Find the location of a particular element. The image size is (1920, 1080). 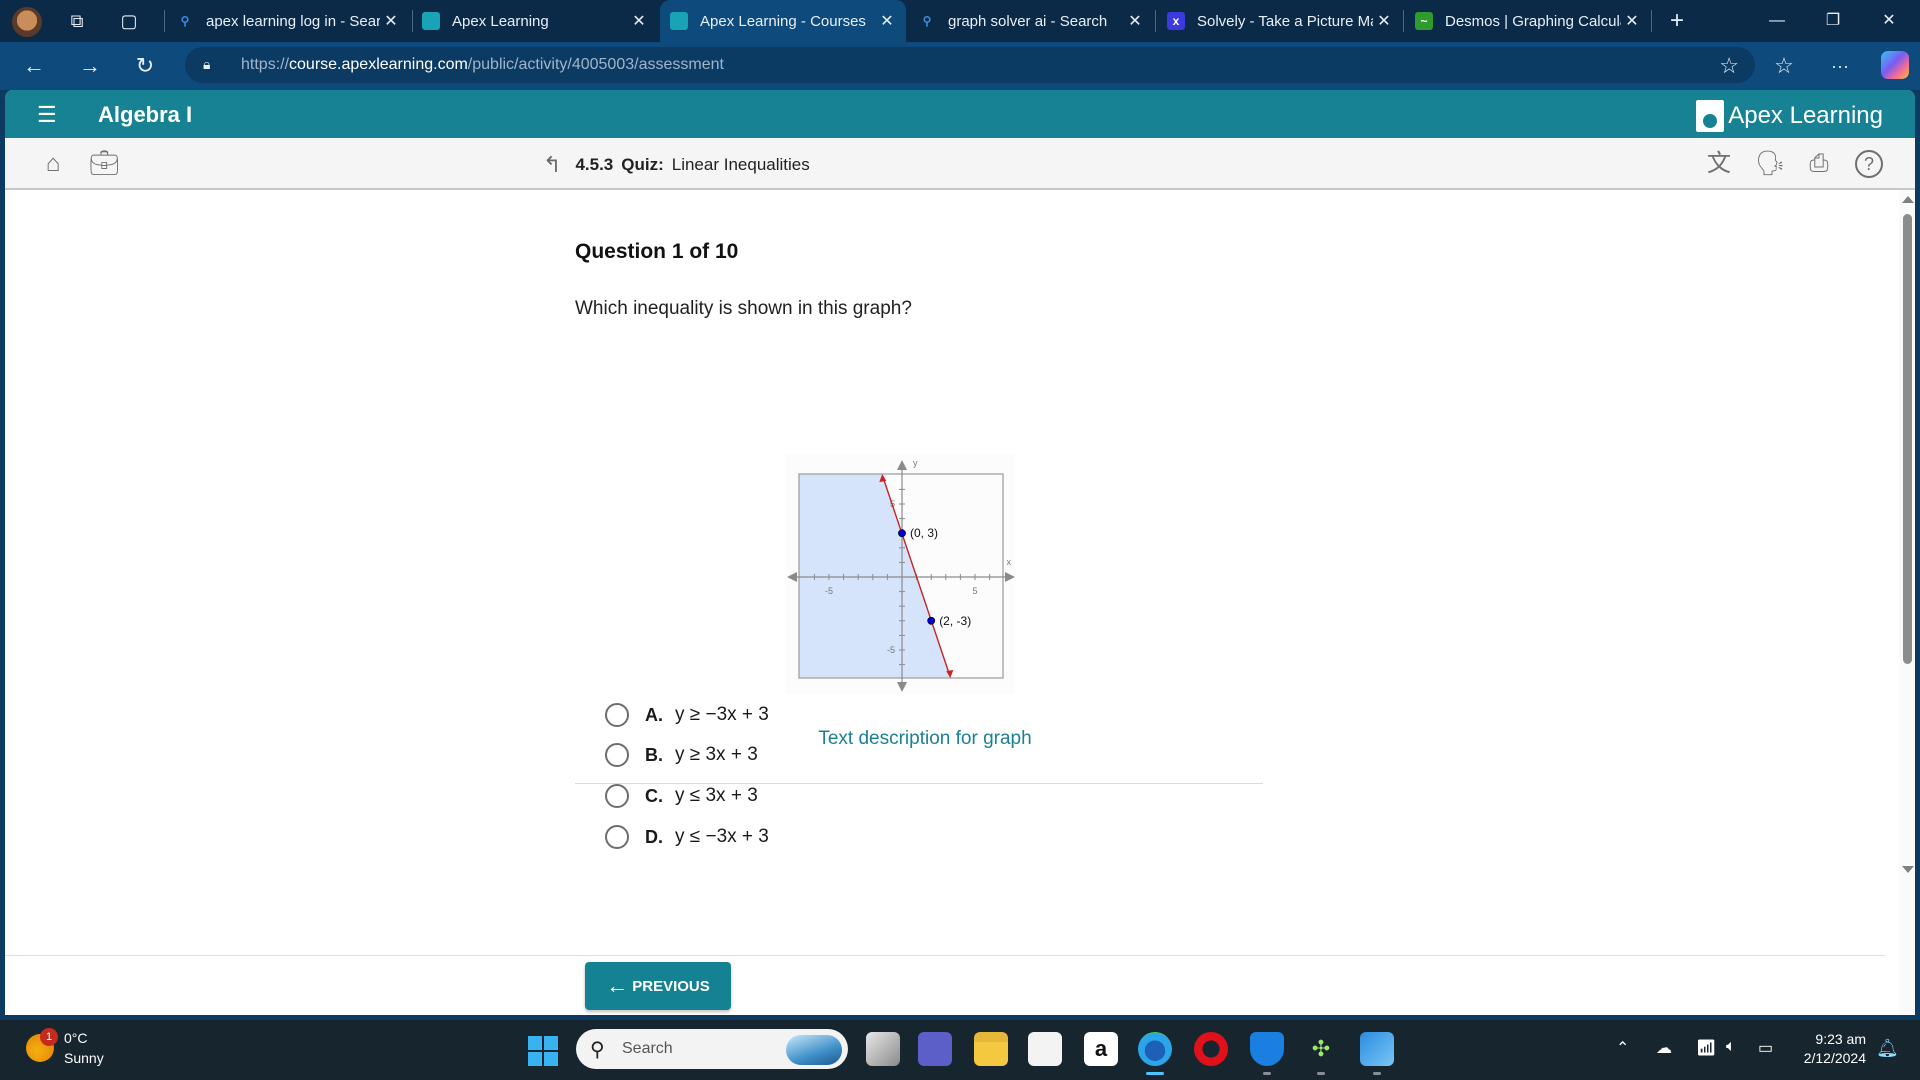

scroll-down-icon is located at coordinates (1908, 869).